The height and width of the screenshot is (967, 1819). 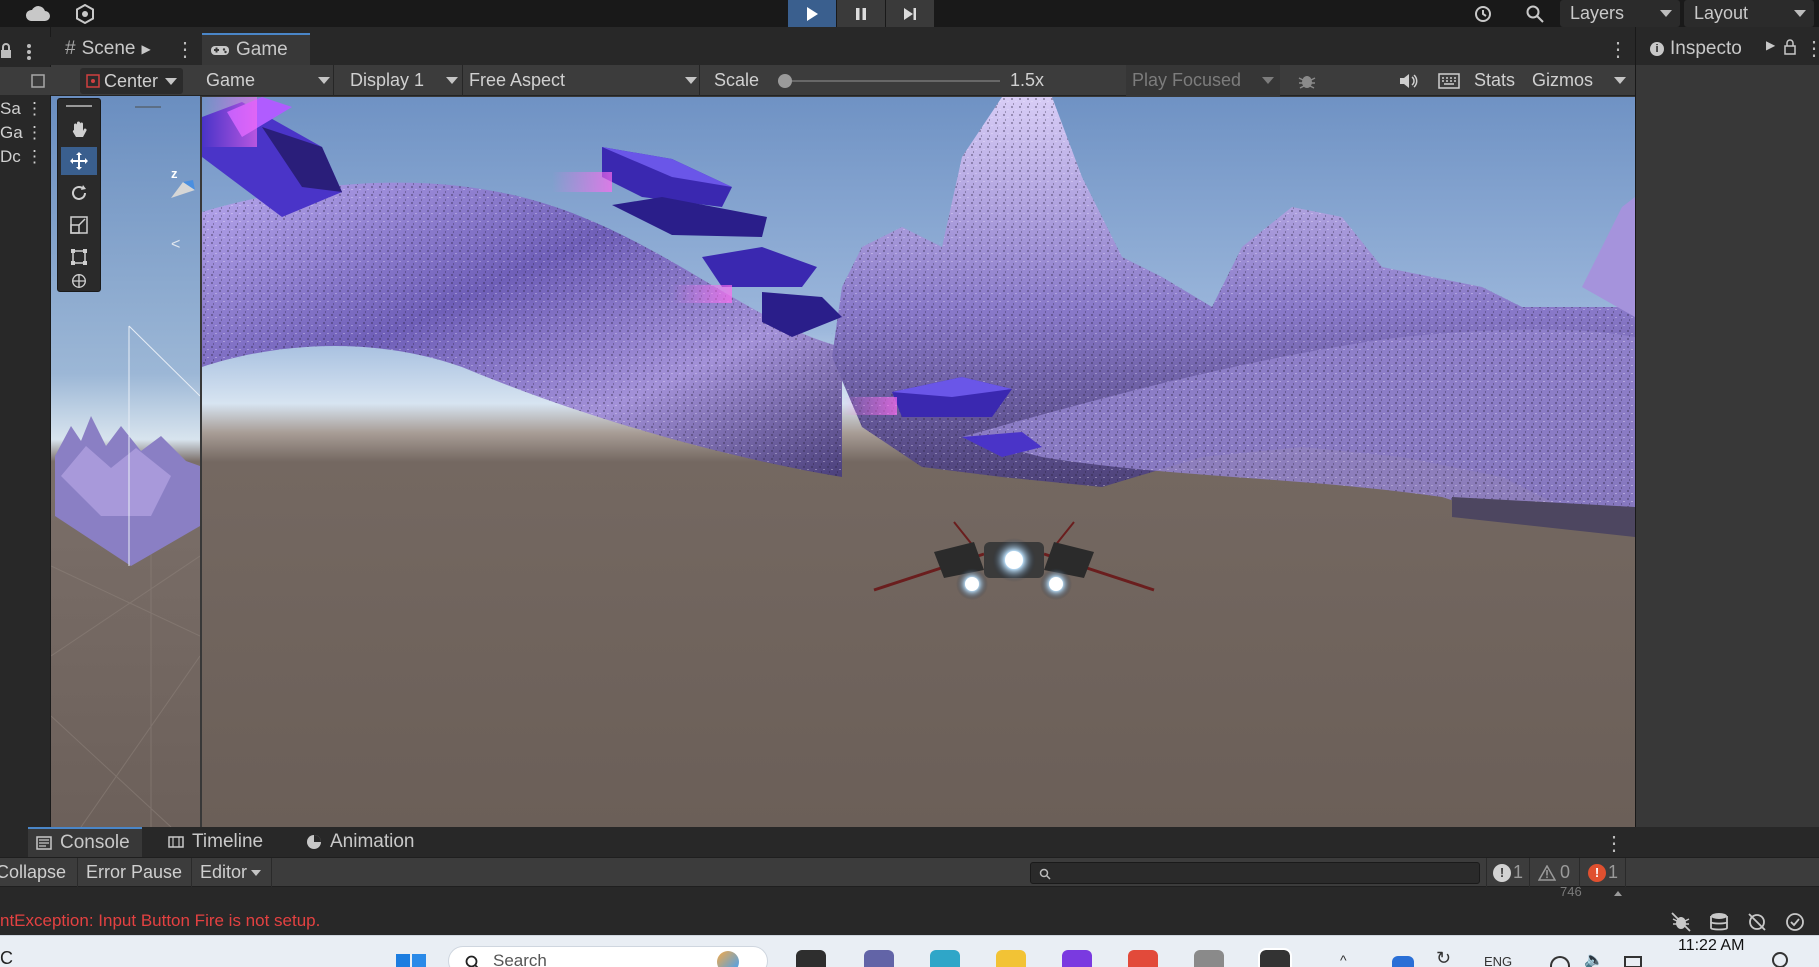 I want to click on history-icon, so click(x=1483, y=13).